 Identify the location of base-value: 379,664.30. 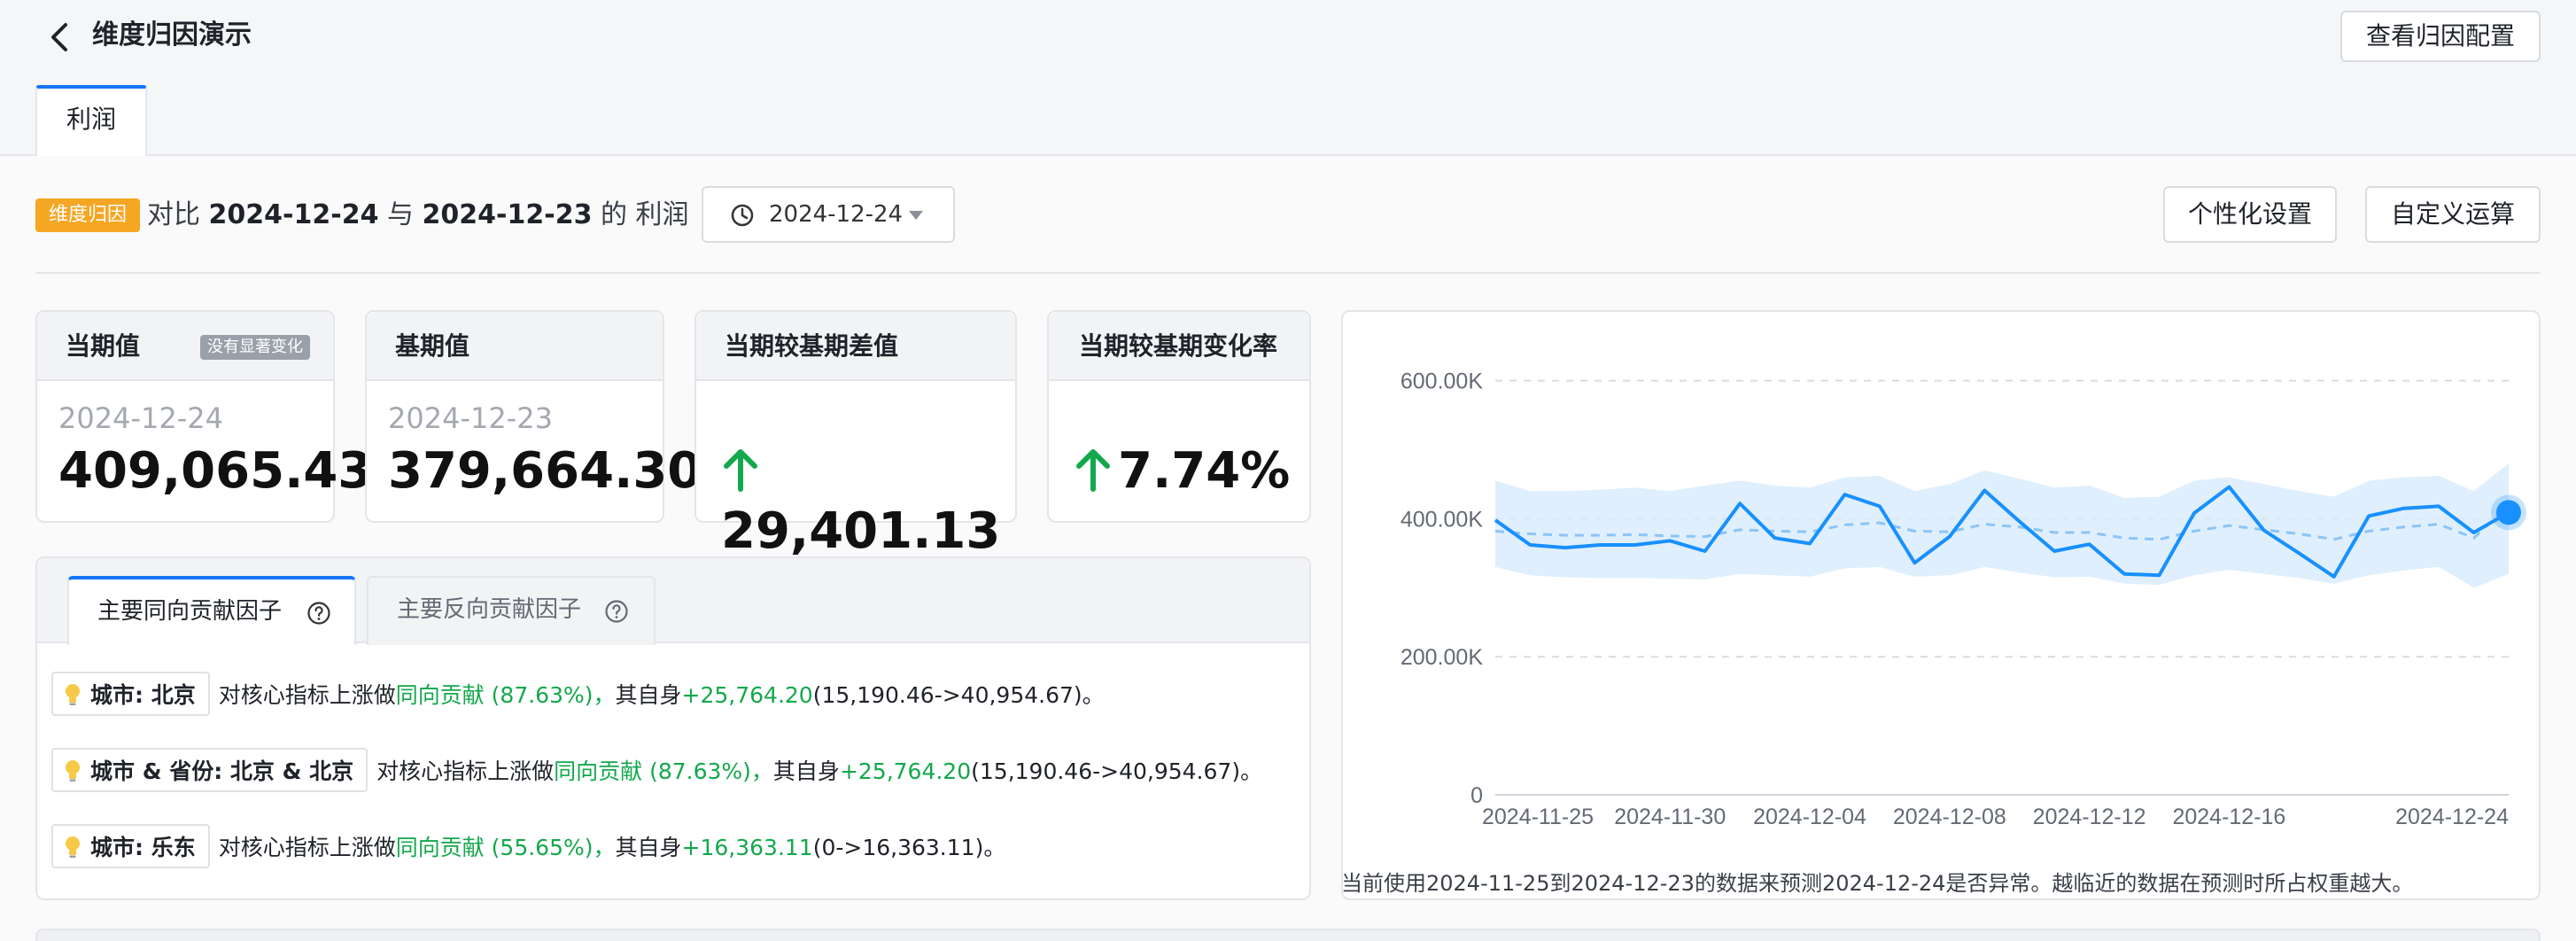
(545, 471).